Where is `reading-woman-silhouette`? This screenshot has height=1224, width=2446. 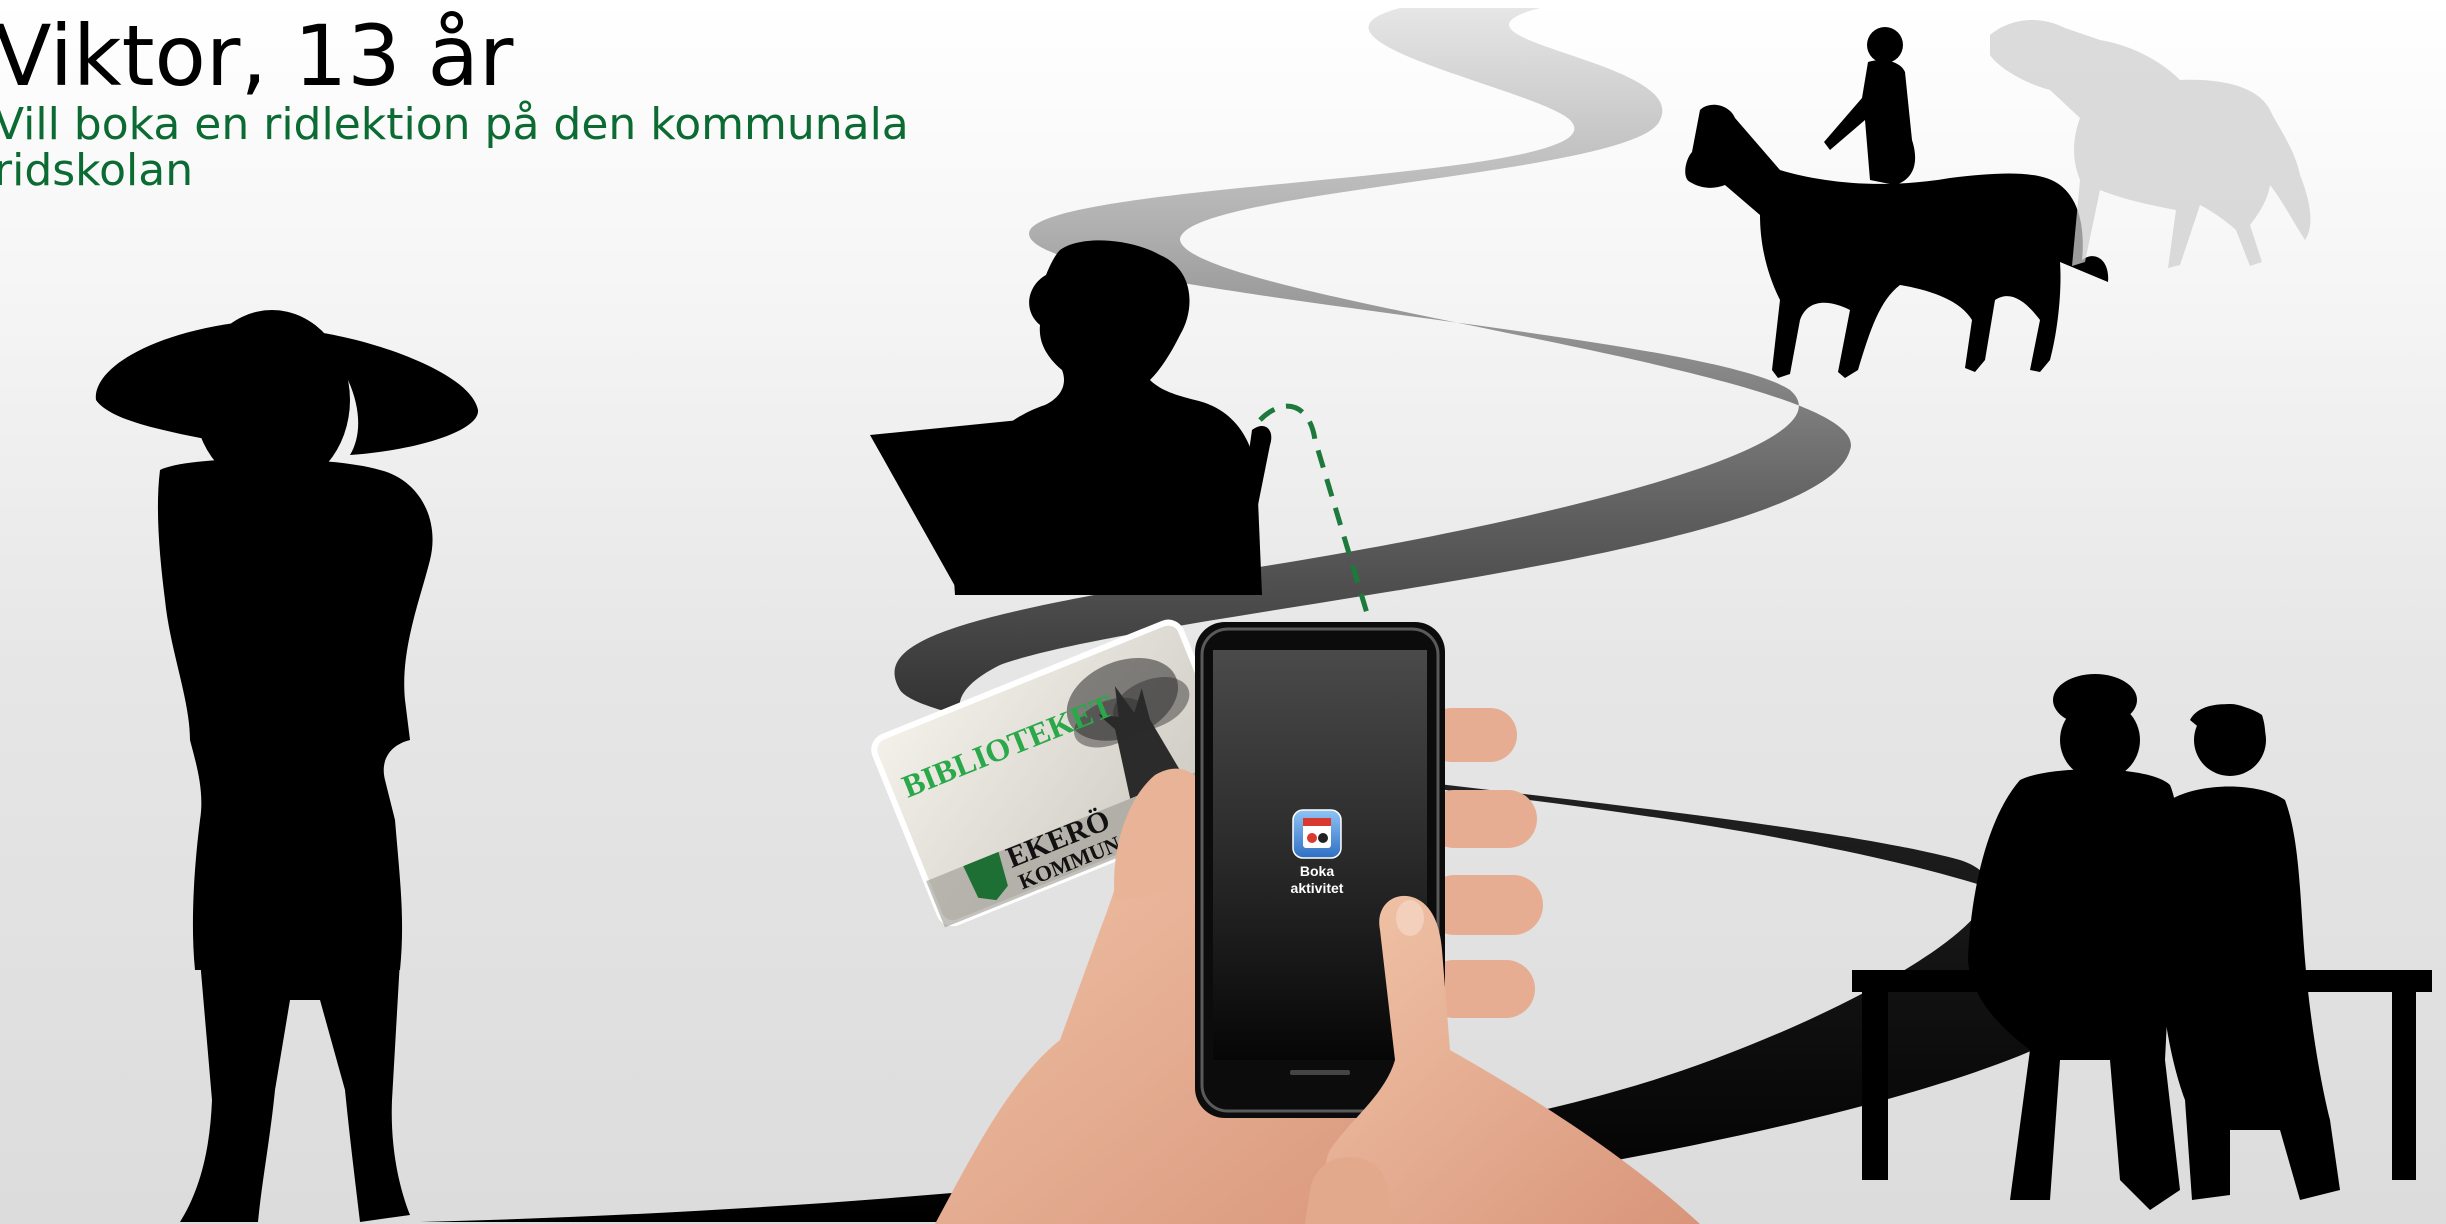 reading-woman-silhouette is located at coordinates (1071, 417).